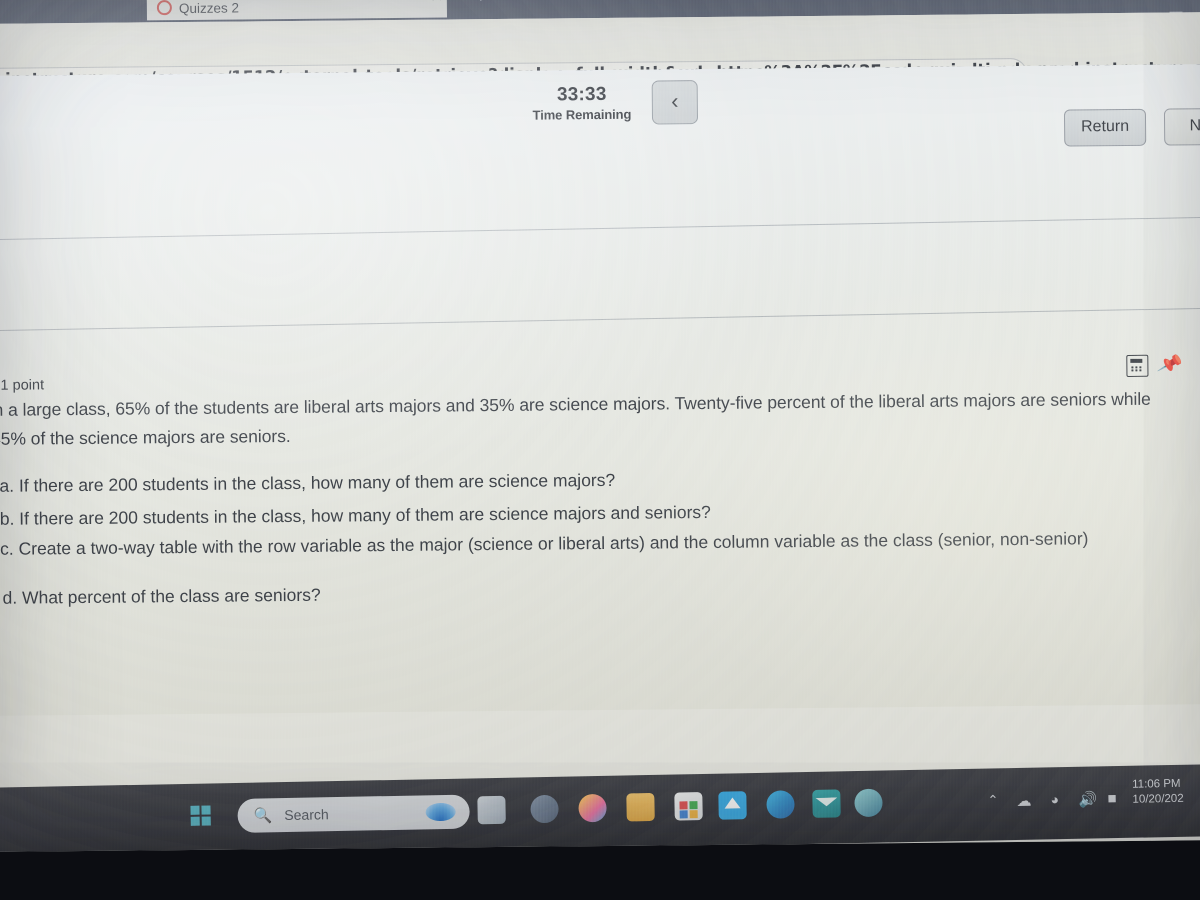 This screenshot has width=1200, height=900. I want to click on canvas-favicon, so click(164, 8).